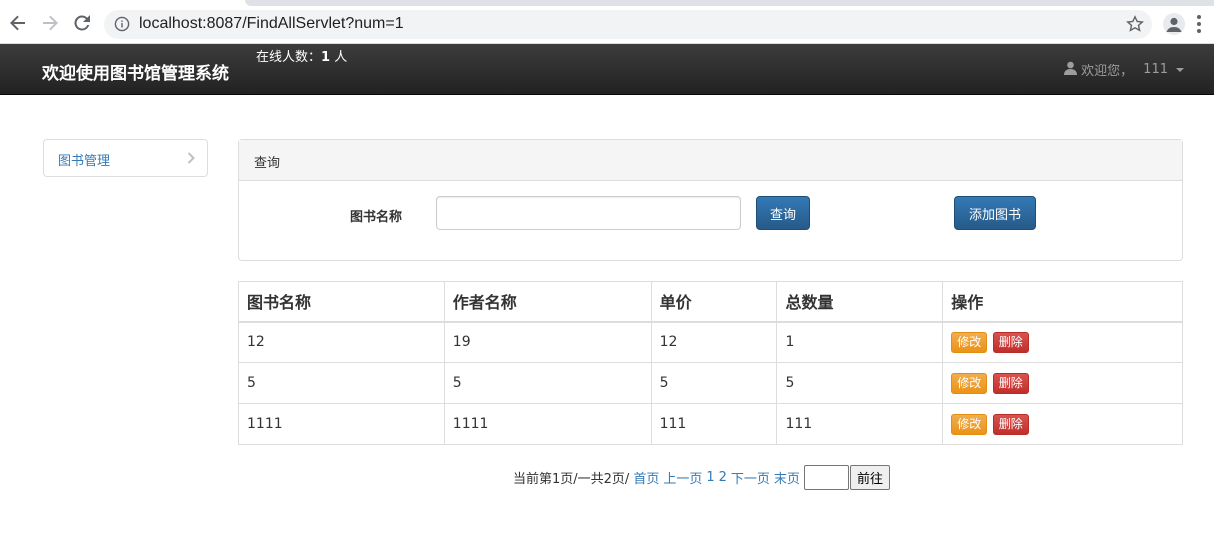 The width and height of the screenshot is (1214, 558). I want to click on back-arrow-icon, so click(18, 23).